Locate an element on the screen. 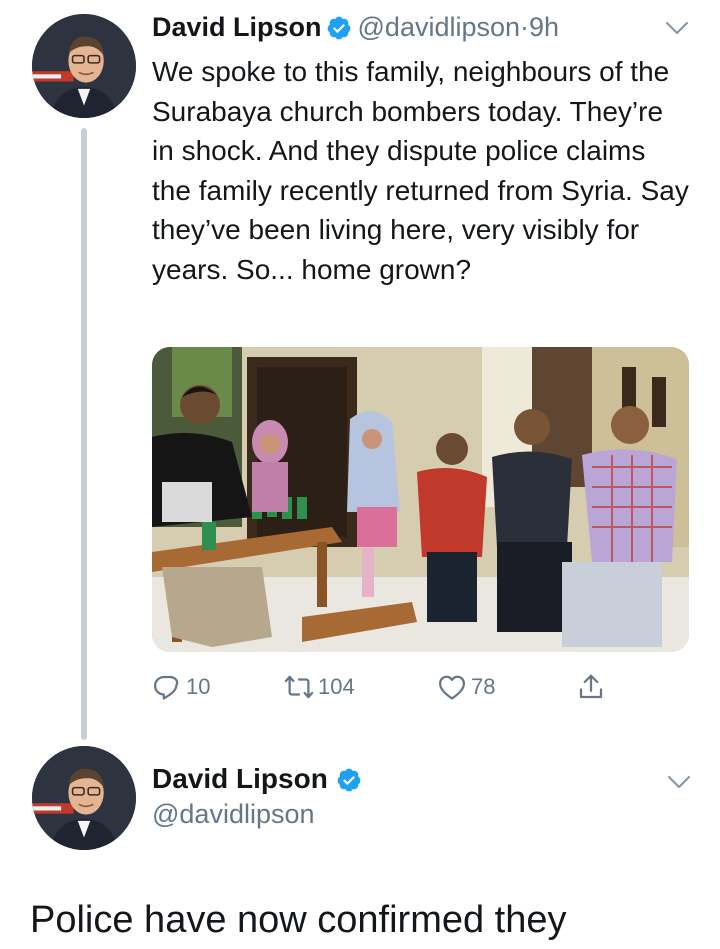  retweet-icon is located at coordinates (299, 687).